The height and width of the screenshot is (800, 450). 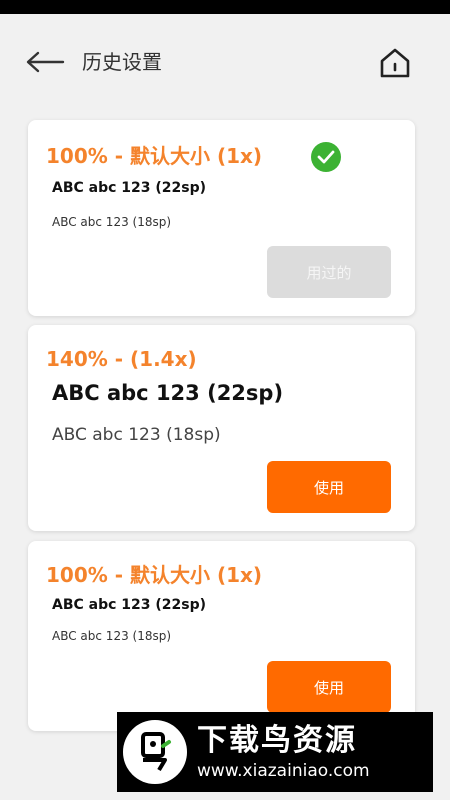 What do you see at coordinates (121, 359) in the screenshot?
I see `option-title: 140% - (1.4x)` at bounding box center [121, 359].